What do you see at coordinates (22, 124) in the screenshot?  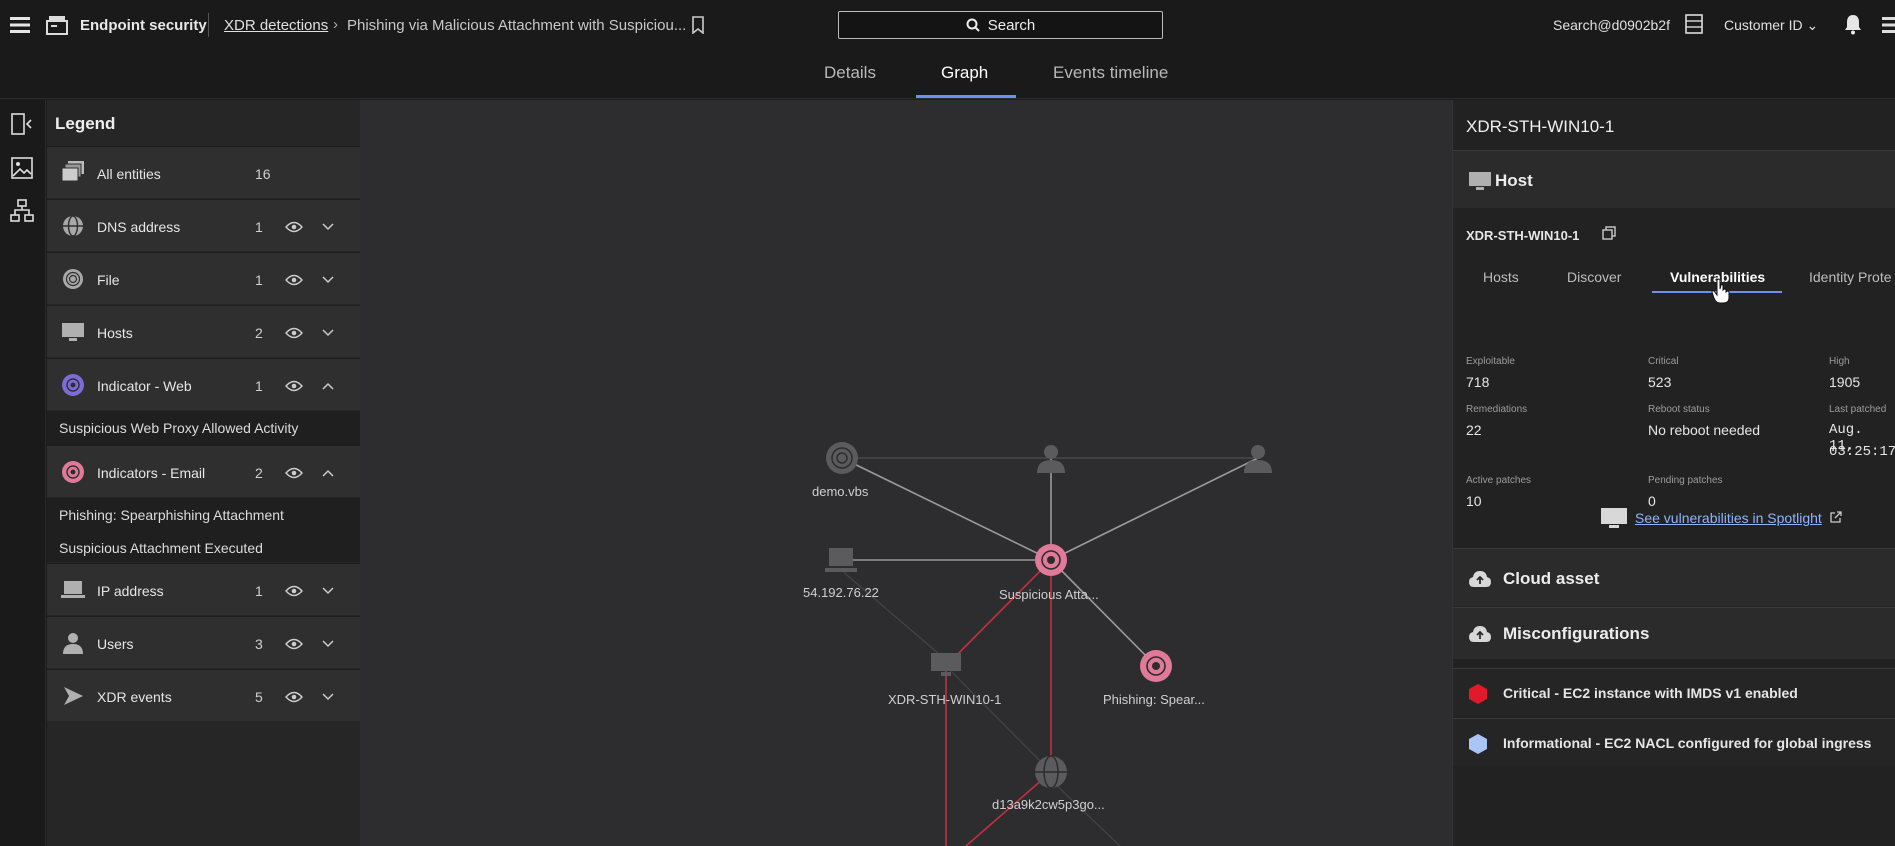 I see `collapse-panel-icon` at bounding box center [22, 124].